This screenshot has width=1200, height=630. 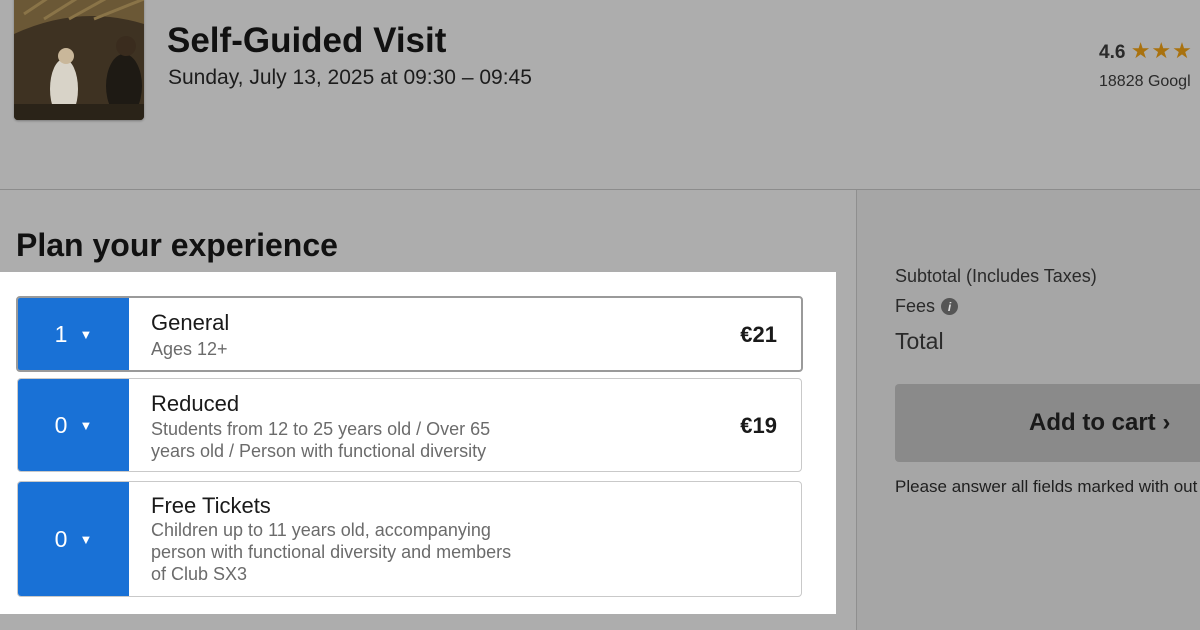 What do you see at coordinates (915, 306) in the screenshot?
I see `fees-label: Fees` at bounding box center [915, 306].